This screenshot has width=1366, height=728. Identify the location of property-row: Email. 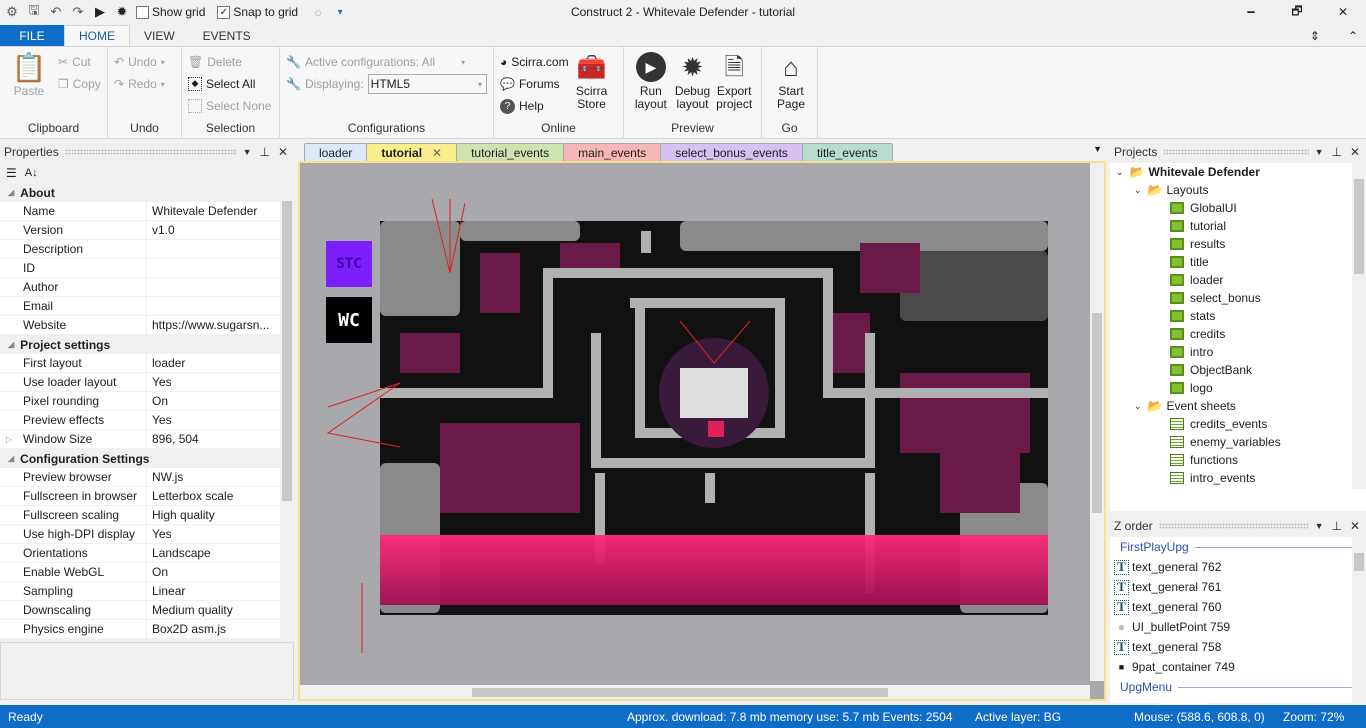
(140, 306).